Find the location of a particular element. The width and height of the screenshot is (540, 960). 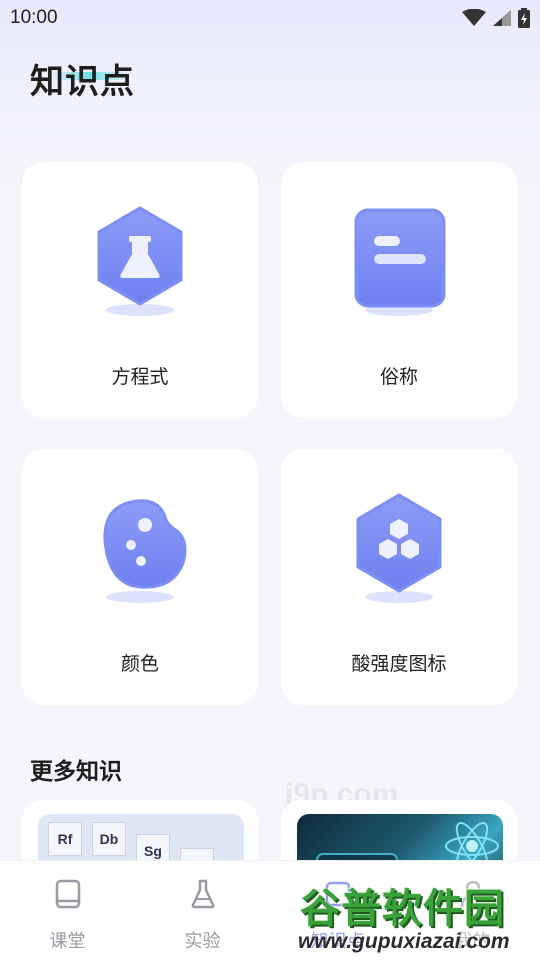

status-icons is located at coordinates (496, 18).